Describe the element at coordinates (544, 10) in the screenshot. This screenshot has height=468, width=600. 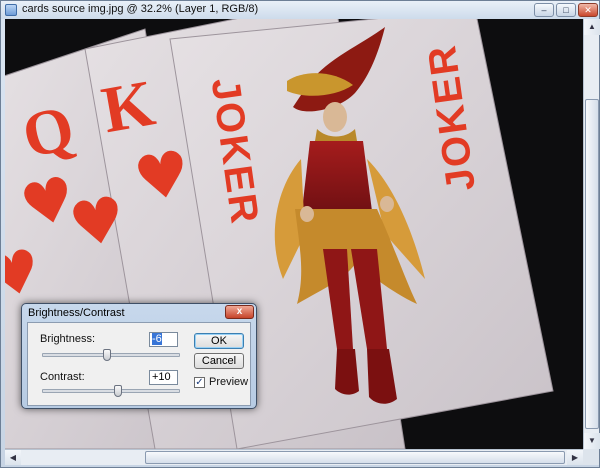
I see `minimize-button: –` at that location.